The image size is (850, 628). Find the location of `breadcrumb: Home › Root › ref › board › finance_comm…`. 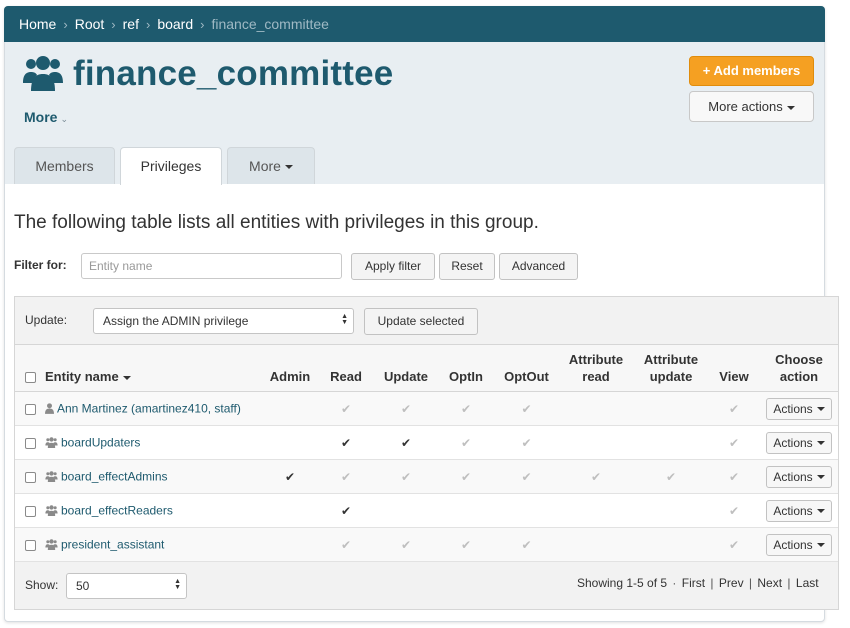

breadcrumb: Home › Root › ref › board › finance_comm… is located at coordinates (414, 24).